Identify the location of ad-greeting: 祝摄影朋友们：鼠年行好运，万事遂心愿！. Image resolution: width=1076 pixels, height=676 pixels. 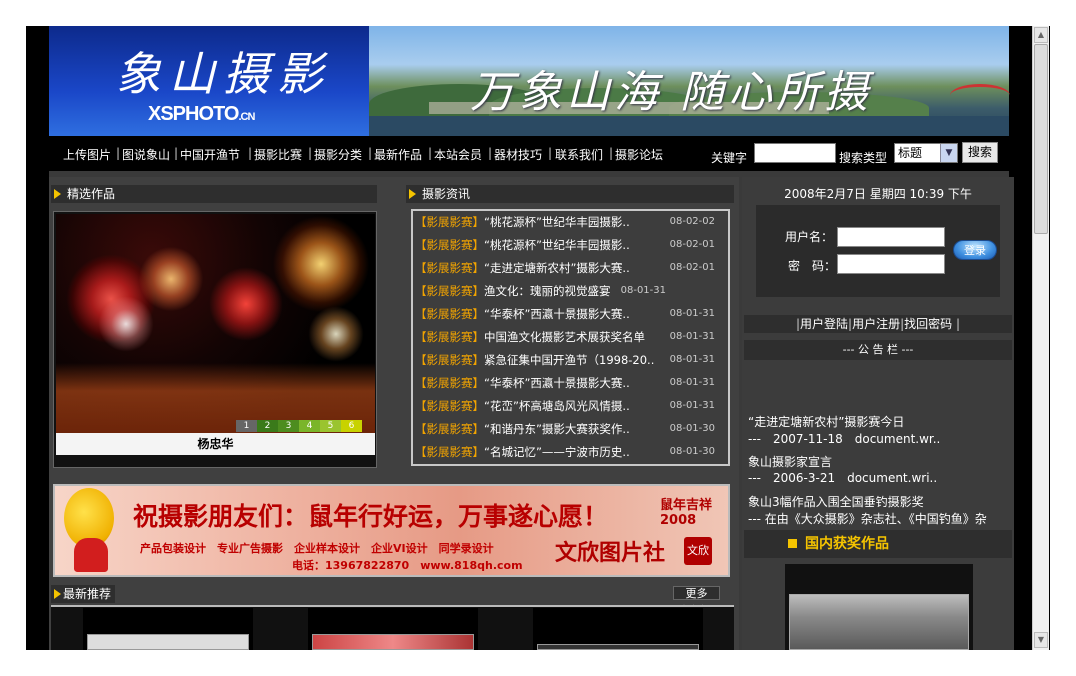
(371, 516).